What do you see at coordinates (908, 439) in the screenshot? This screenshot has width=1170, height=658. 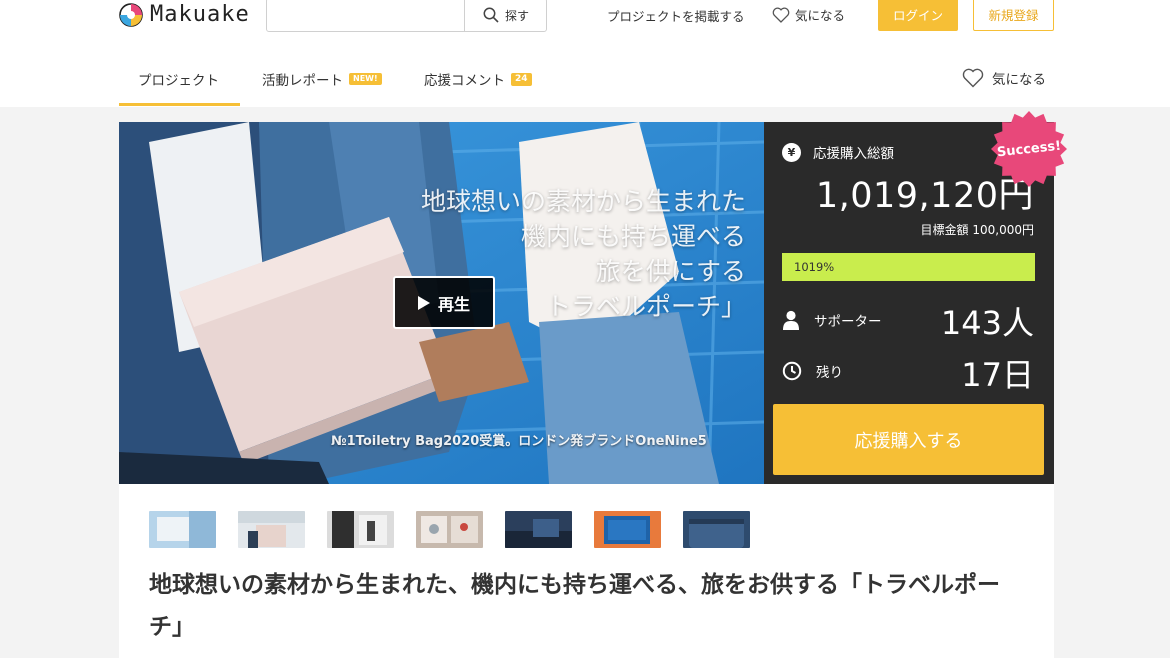 I see `support-purchase-button: 応援購入する` at bounding box center [908, 439].